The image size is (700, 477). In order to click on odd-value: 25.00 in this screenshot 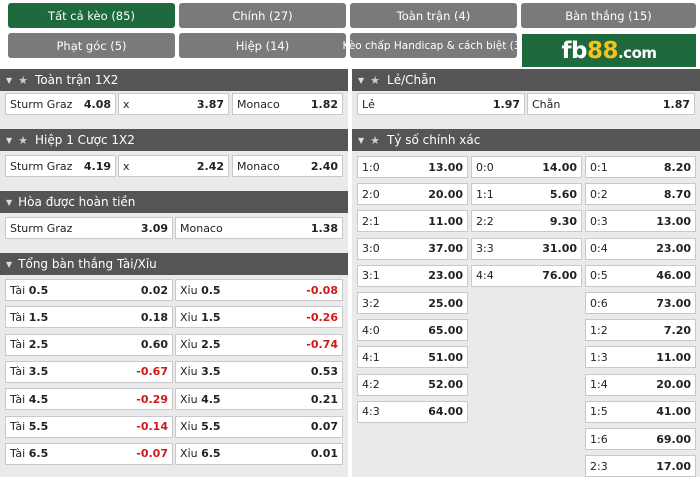, I will do `click(445, 303)`.